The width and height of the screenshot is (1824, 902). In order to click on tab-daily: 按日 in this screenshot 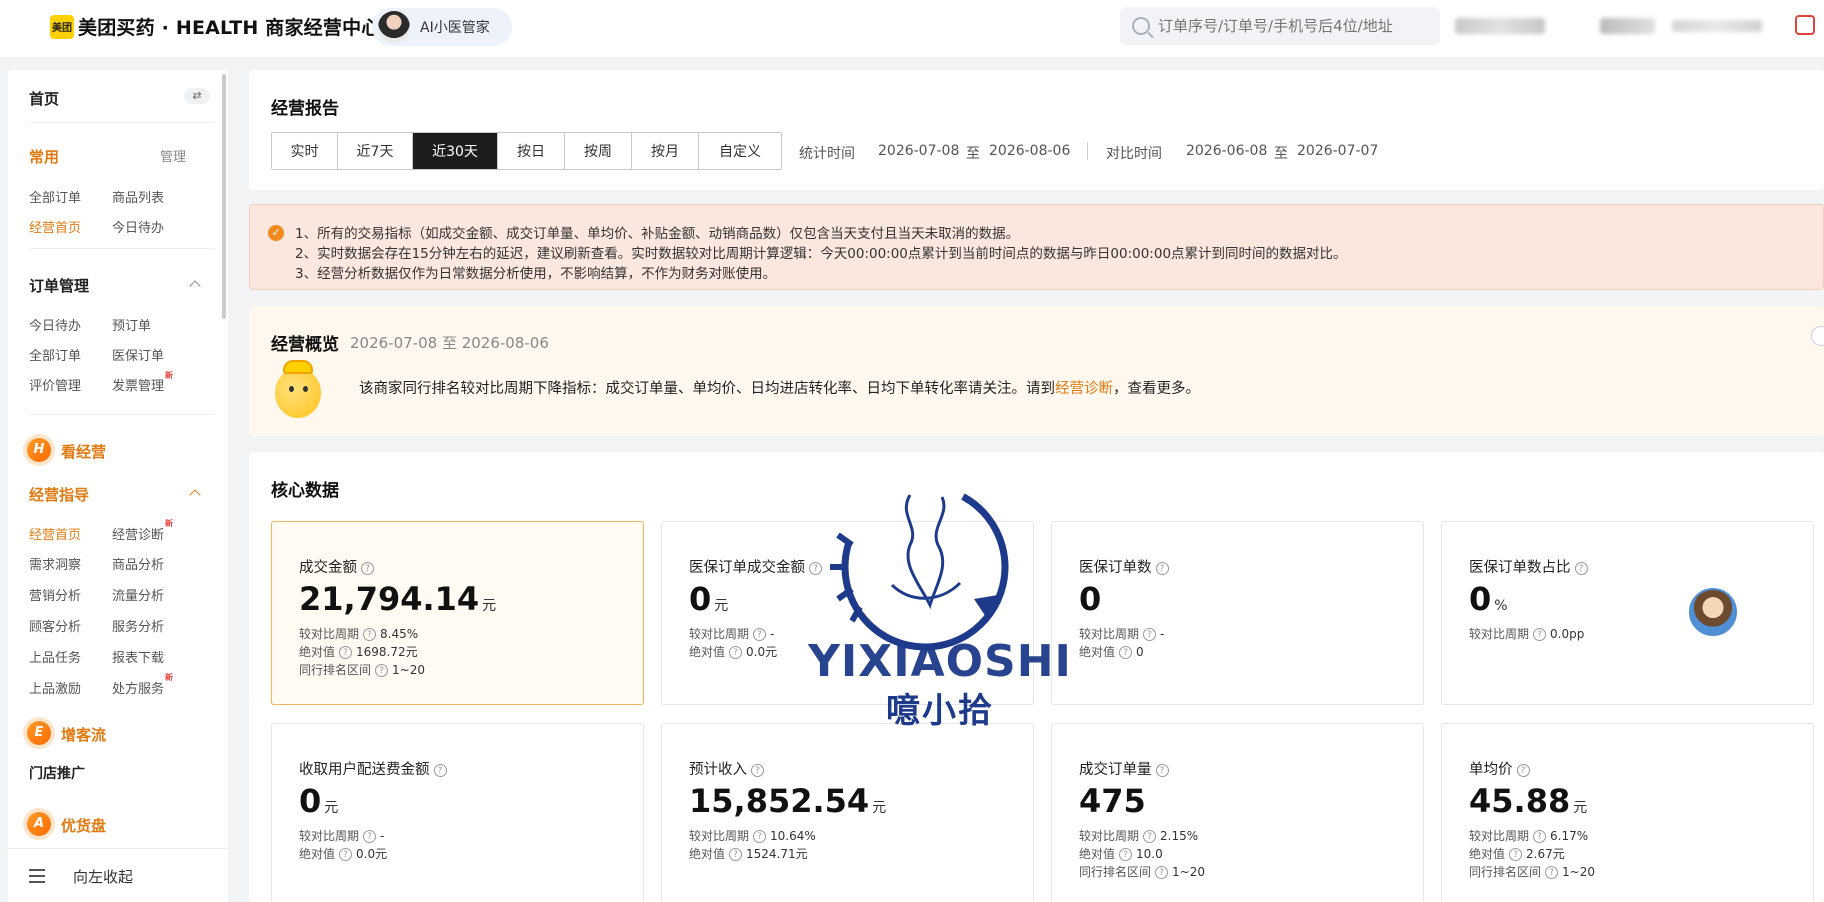, I will do `click(531, 151)`.